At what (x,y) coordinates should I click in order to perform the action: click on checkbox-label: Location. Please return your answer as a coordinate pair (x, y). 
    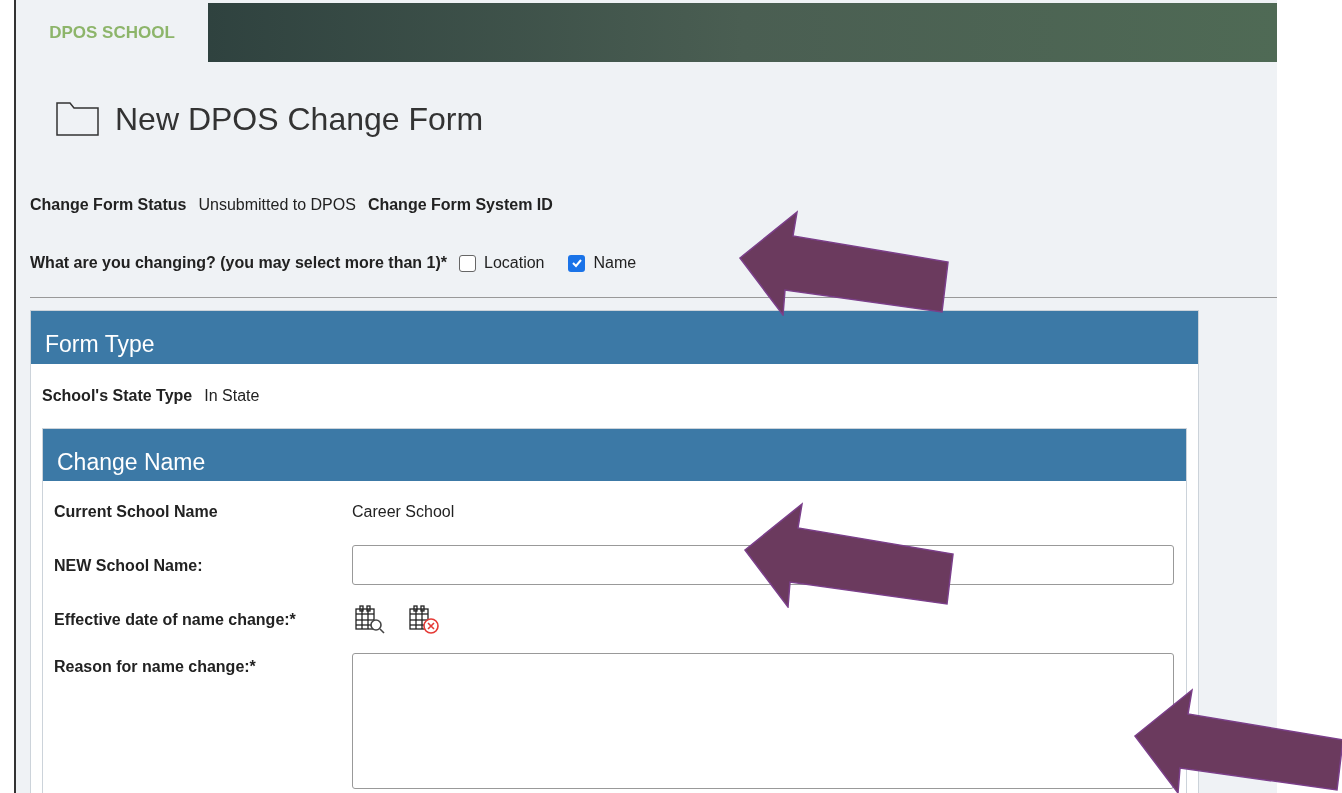
    Looking at the image, I should click on (514, 263).